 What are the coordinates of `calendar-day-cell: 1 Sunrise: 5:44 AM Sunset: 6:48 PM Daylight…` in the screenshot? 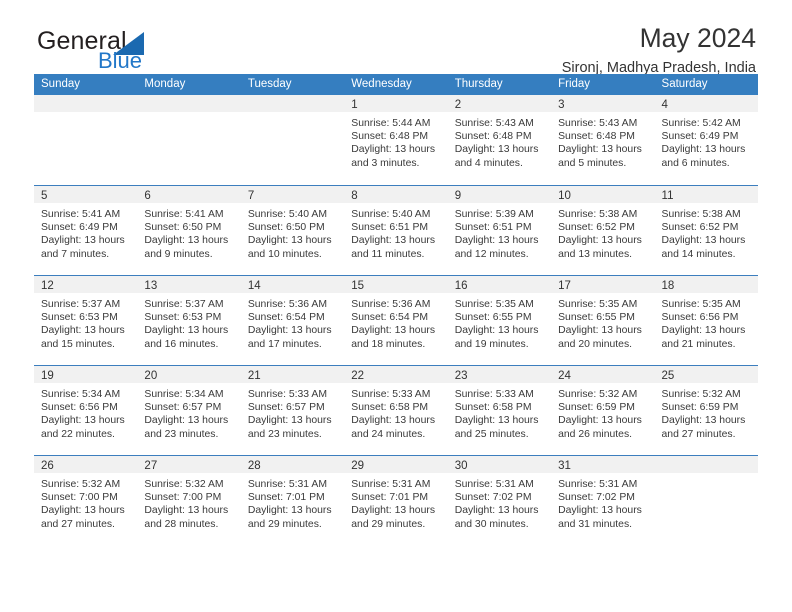 It's located at (396, 140).